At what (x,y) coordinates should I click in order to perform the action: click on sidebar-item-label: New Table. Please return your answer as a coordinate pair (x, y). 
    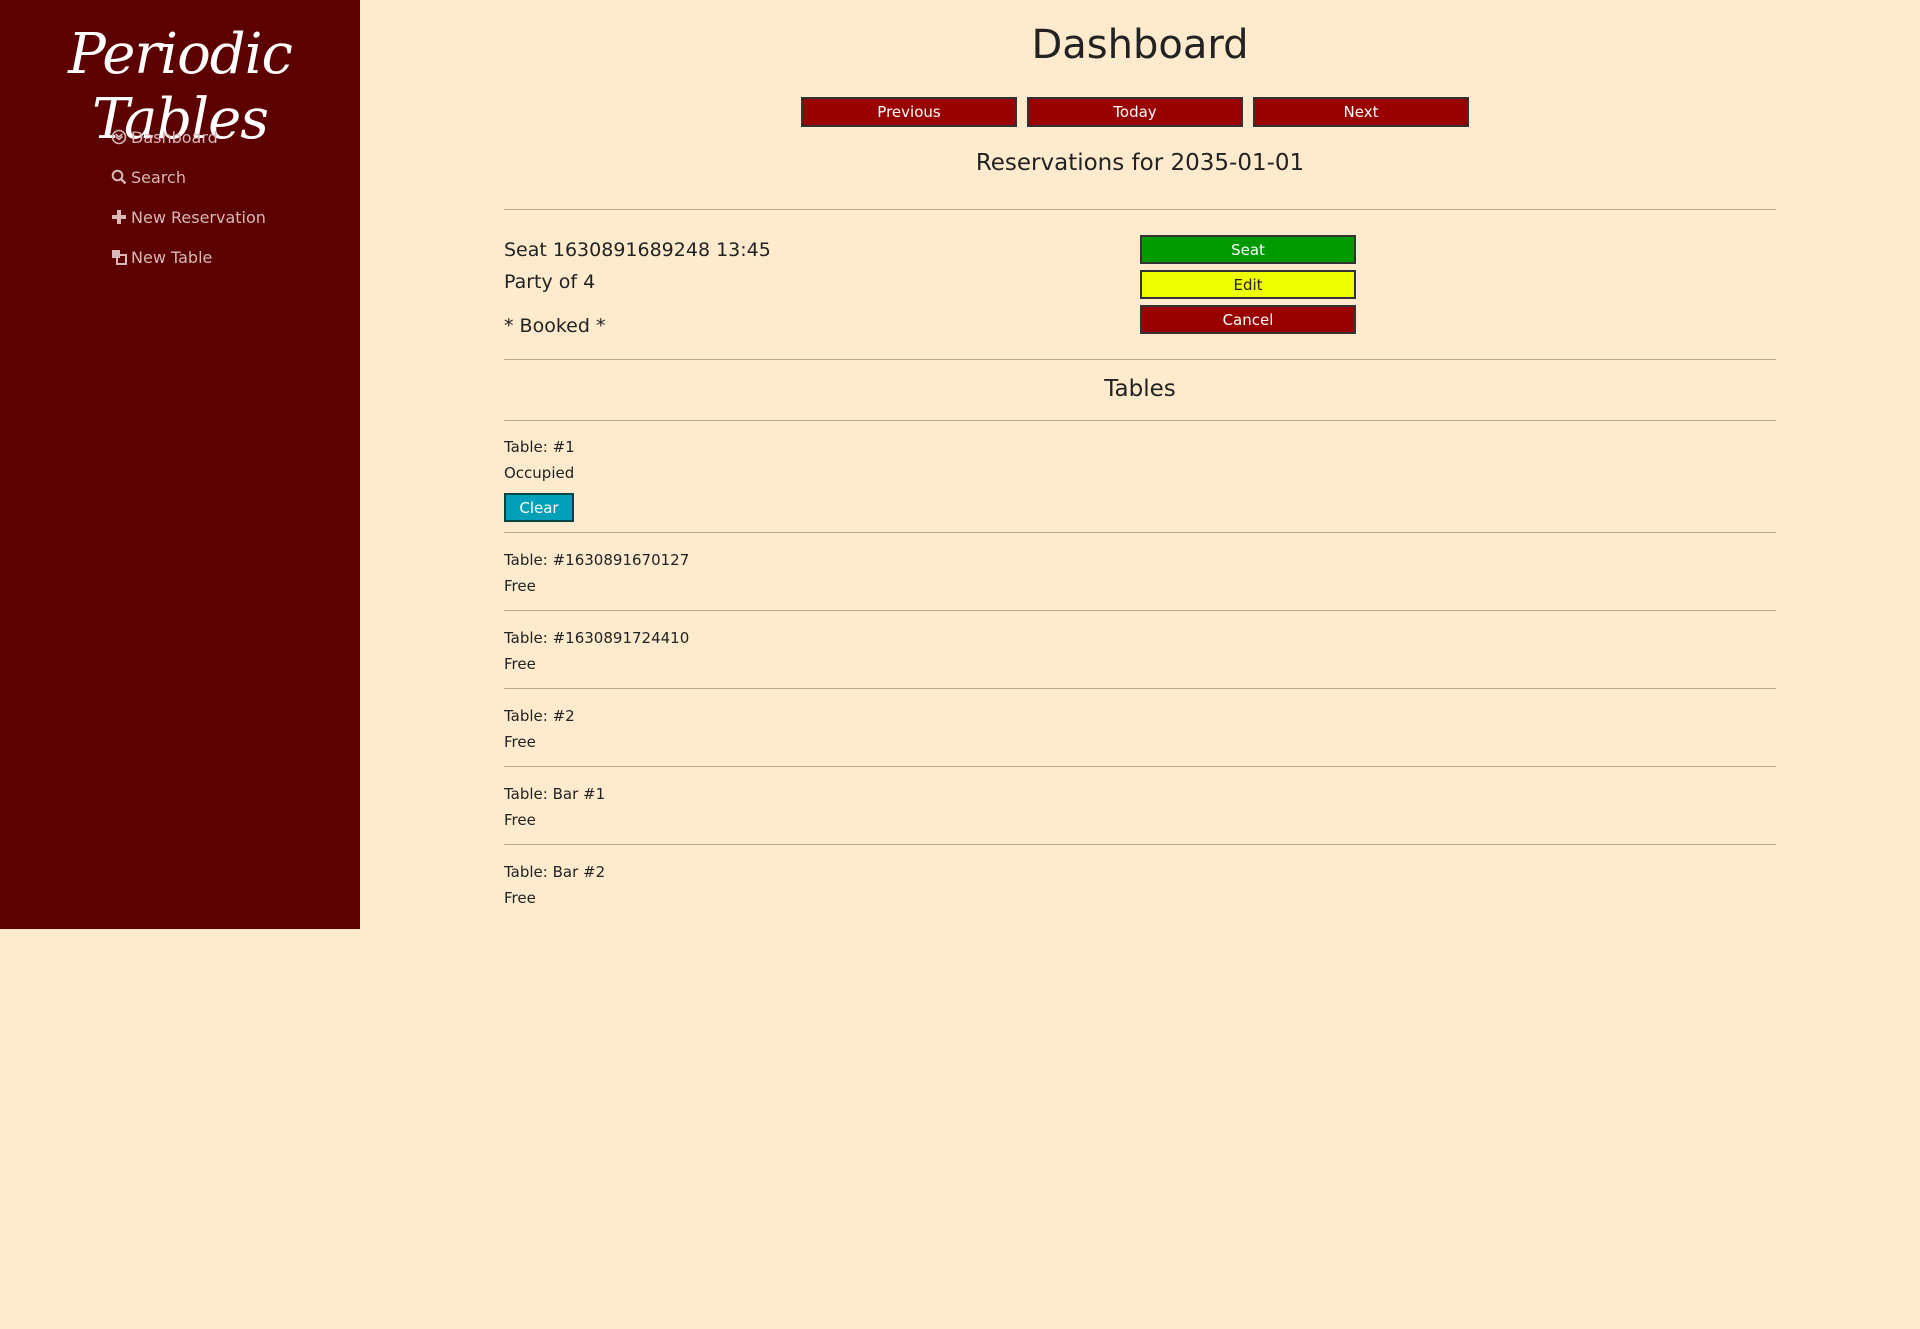
    Looking at the image, I should click on (172, 257).